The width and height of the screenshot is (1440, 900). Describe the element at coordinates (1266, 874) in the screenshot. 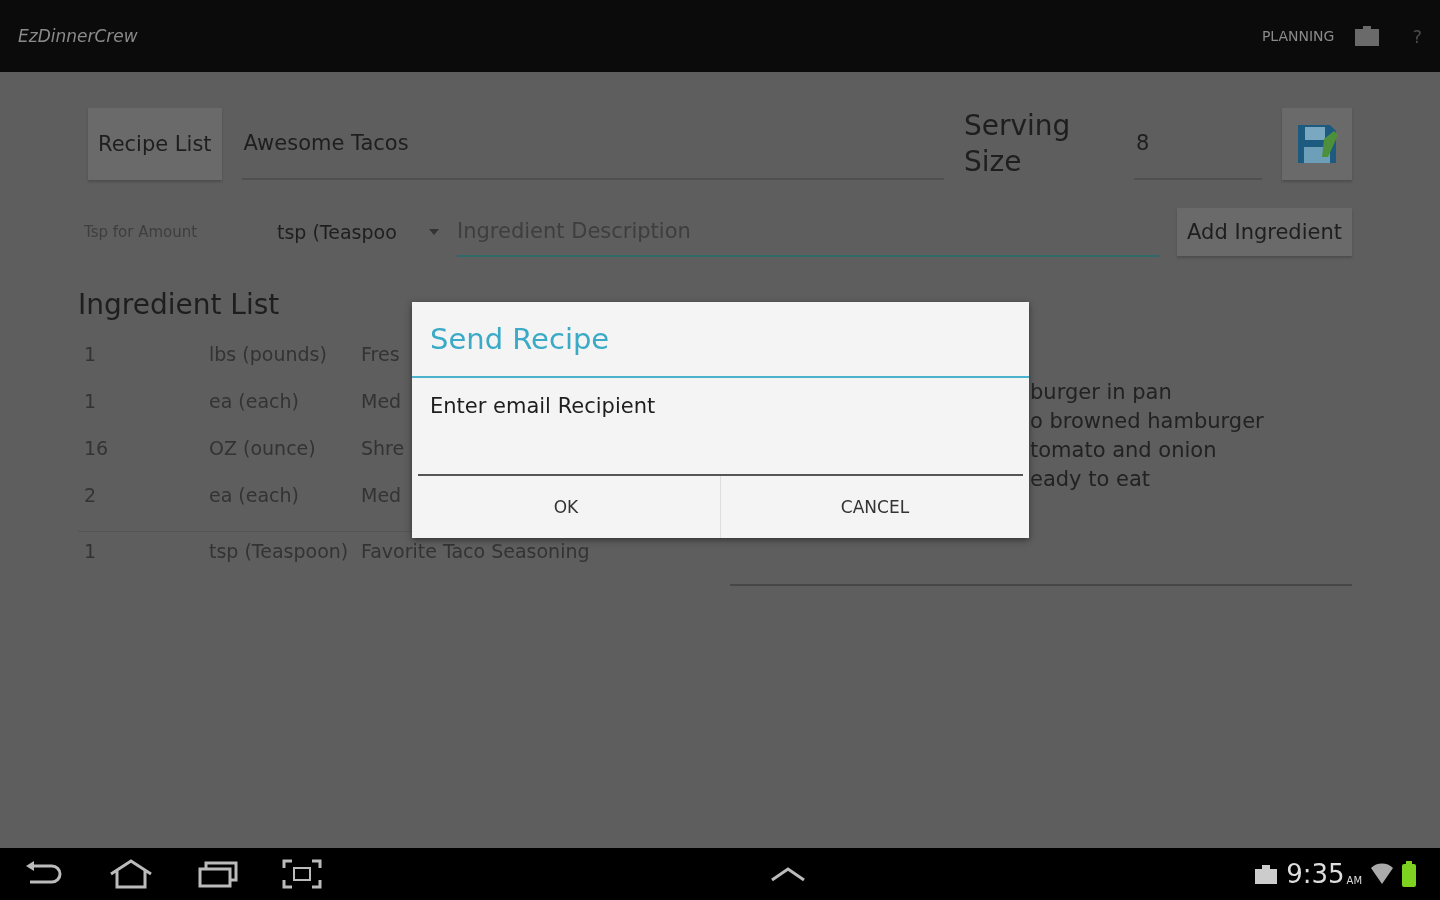

I see `shopping-bag-icon` at that location.